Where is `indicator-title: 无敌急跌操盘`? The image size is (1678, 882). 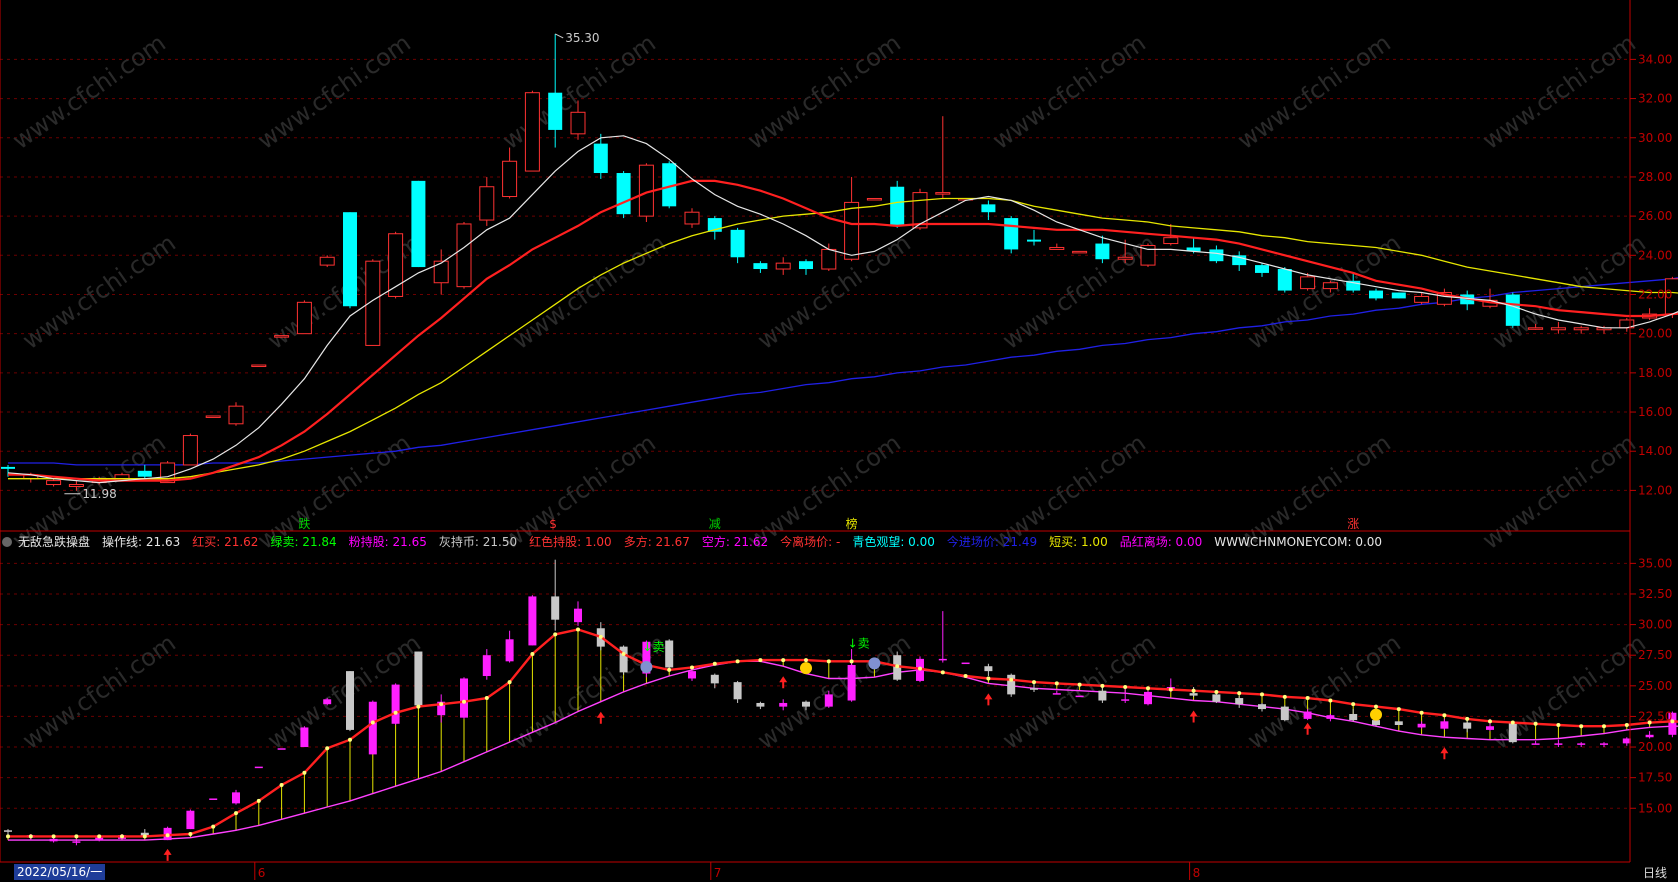 indicator-title: 无敌急跌操盘 is located at coordinates (54, 542).